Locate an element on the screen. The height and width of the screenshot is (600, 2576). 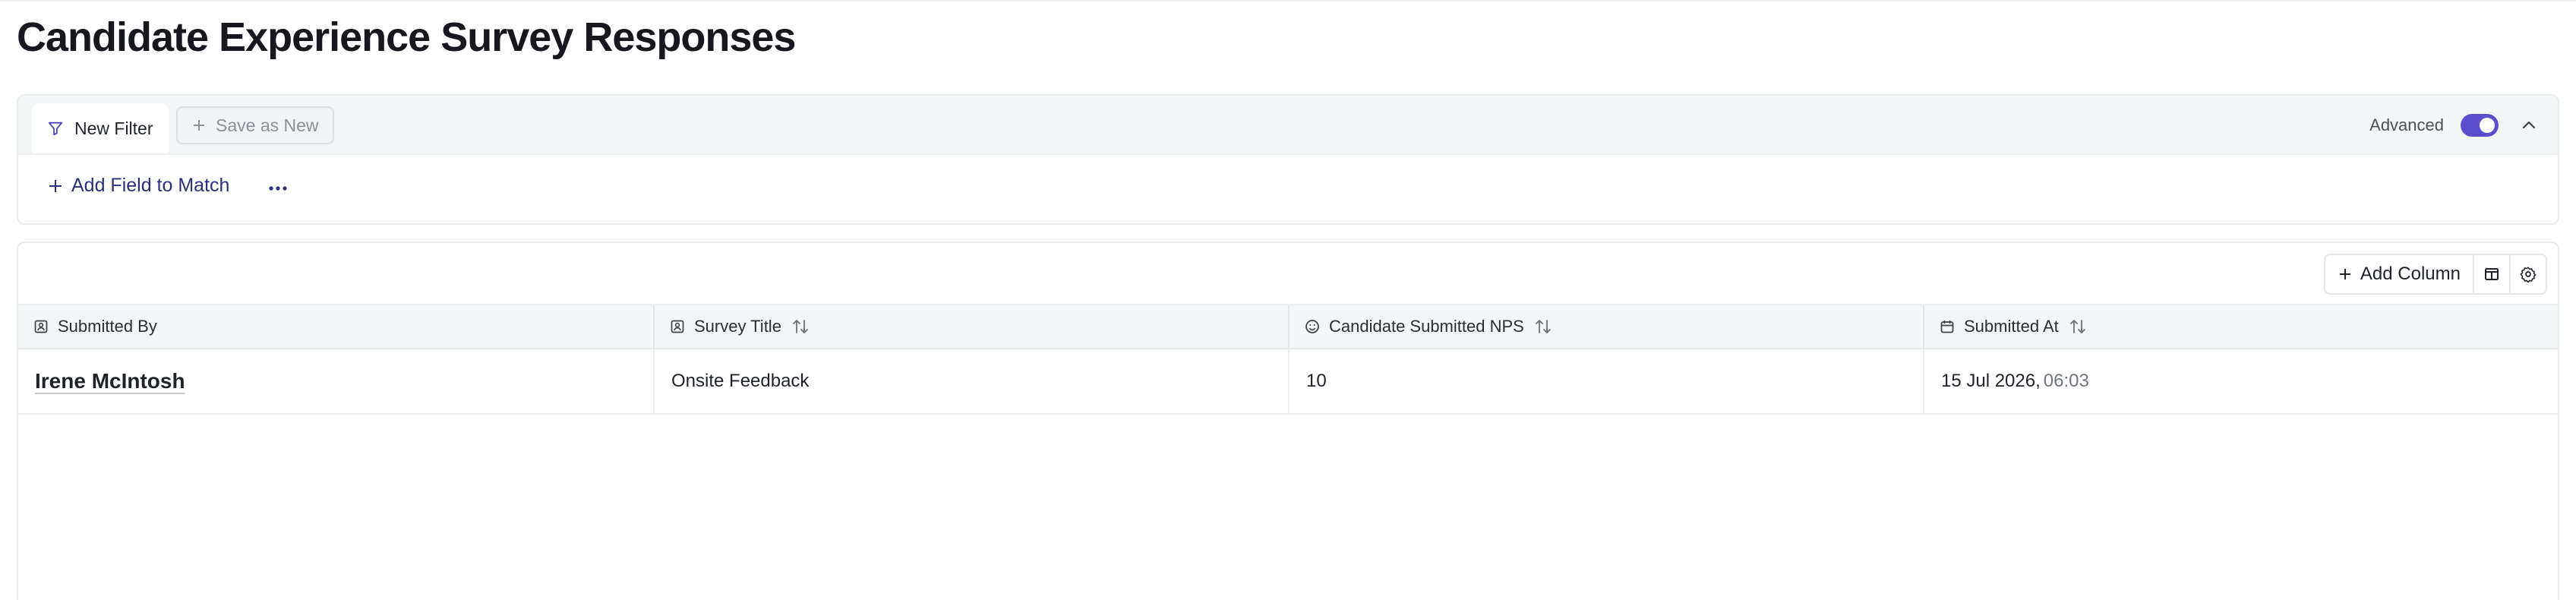
table-toolbar: Add Column is located at coordinates (1288, 274).